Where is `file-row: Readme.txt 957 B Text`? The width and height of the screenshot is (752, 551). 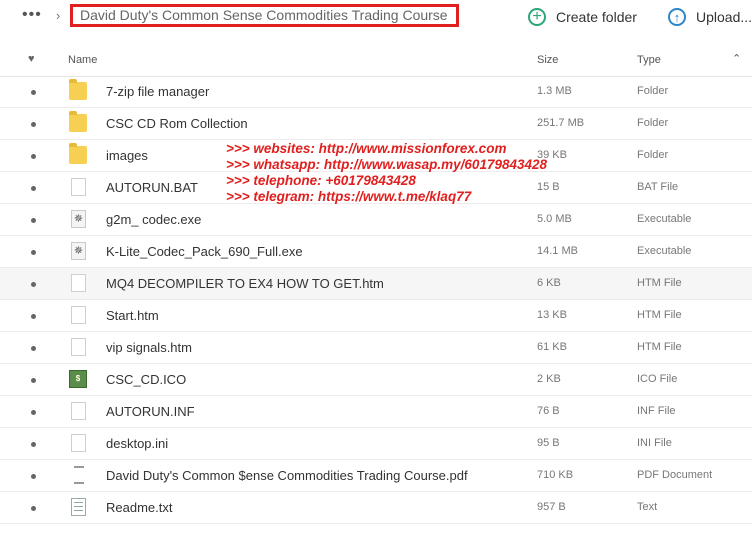 file-row: Readme.txt 957 B Text is located at coordinates (376, 508).